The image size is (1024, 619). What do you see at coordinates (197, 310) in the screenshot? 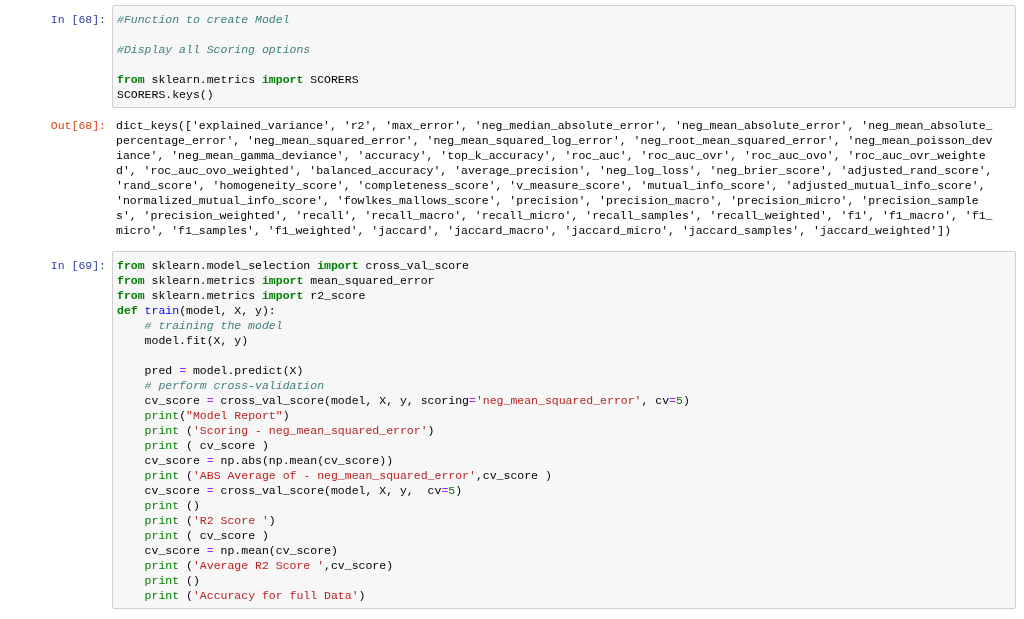
I see `code-line: def train(model, X, y):` at bounding box center [197, 310].